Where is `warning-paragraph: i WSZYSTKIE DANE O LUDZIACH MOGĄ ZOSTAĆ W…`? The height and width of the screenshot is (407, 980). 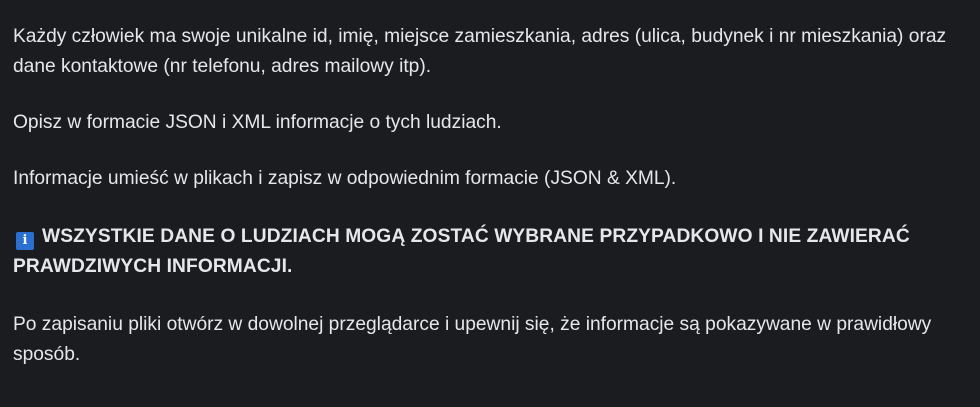
warning-paragraph: i WSZYSTKIE DANE O LUDZIACH MOGĄ ZOSTAĆ W… is located at coordinates (490, 252).